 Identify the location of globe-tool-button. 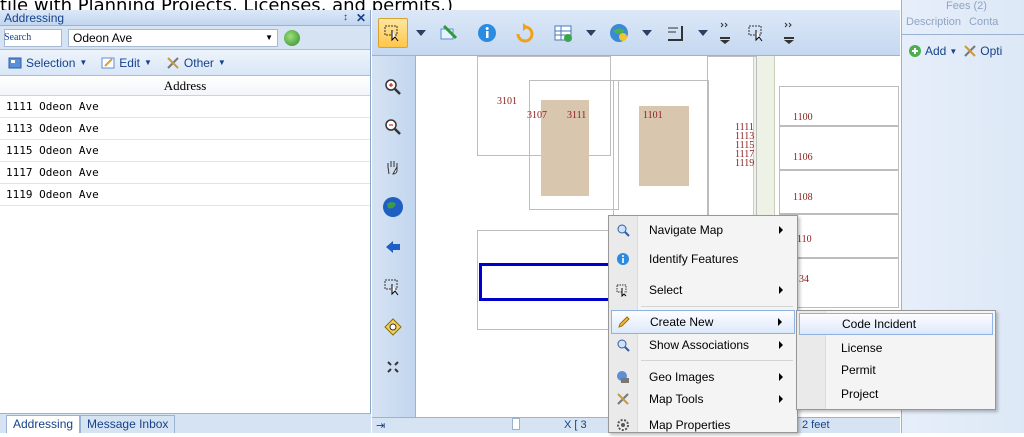
(619, 33).